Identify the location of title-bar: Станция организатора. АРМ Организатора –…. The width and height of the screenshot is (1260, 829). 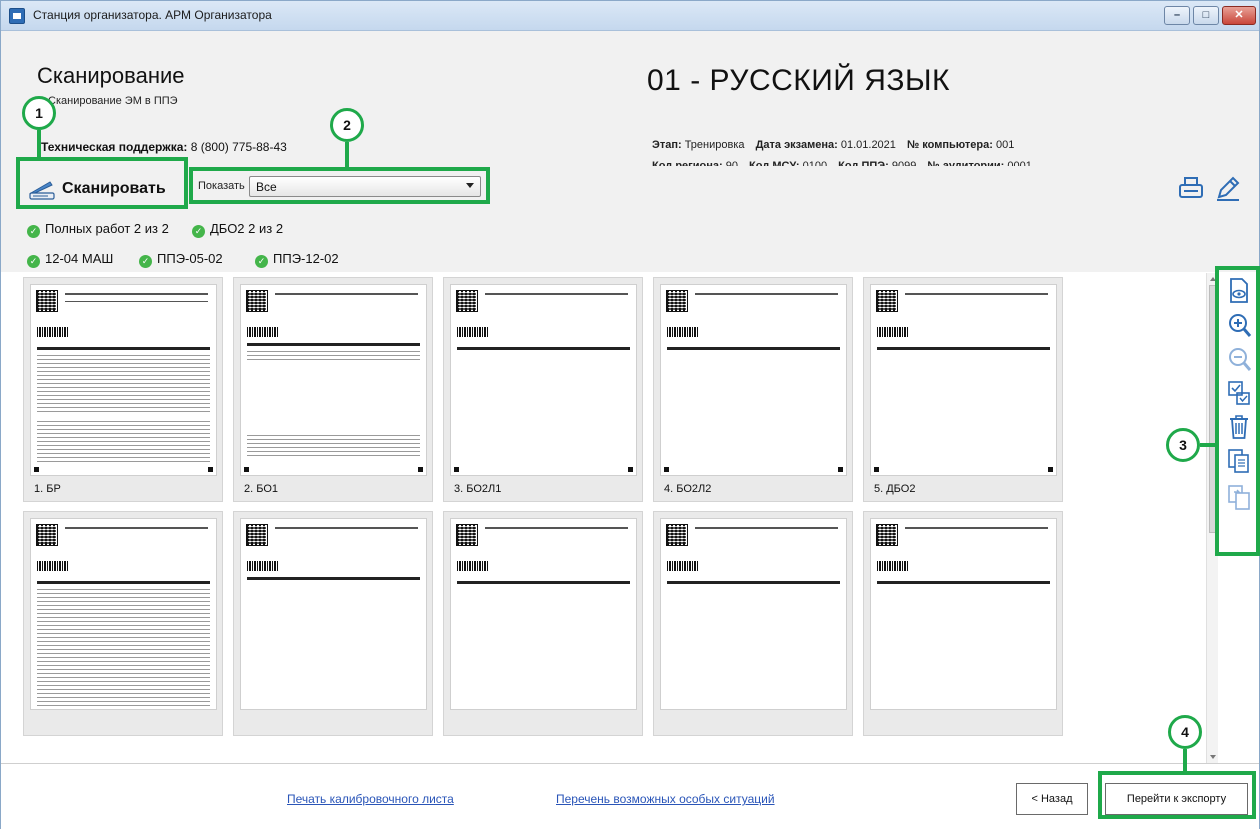
(630, 16).